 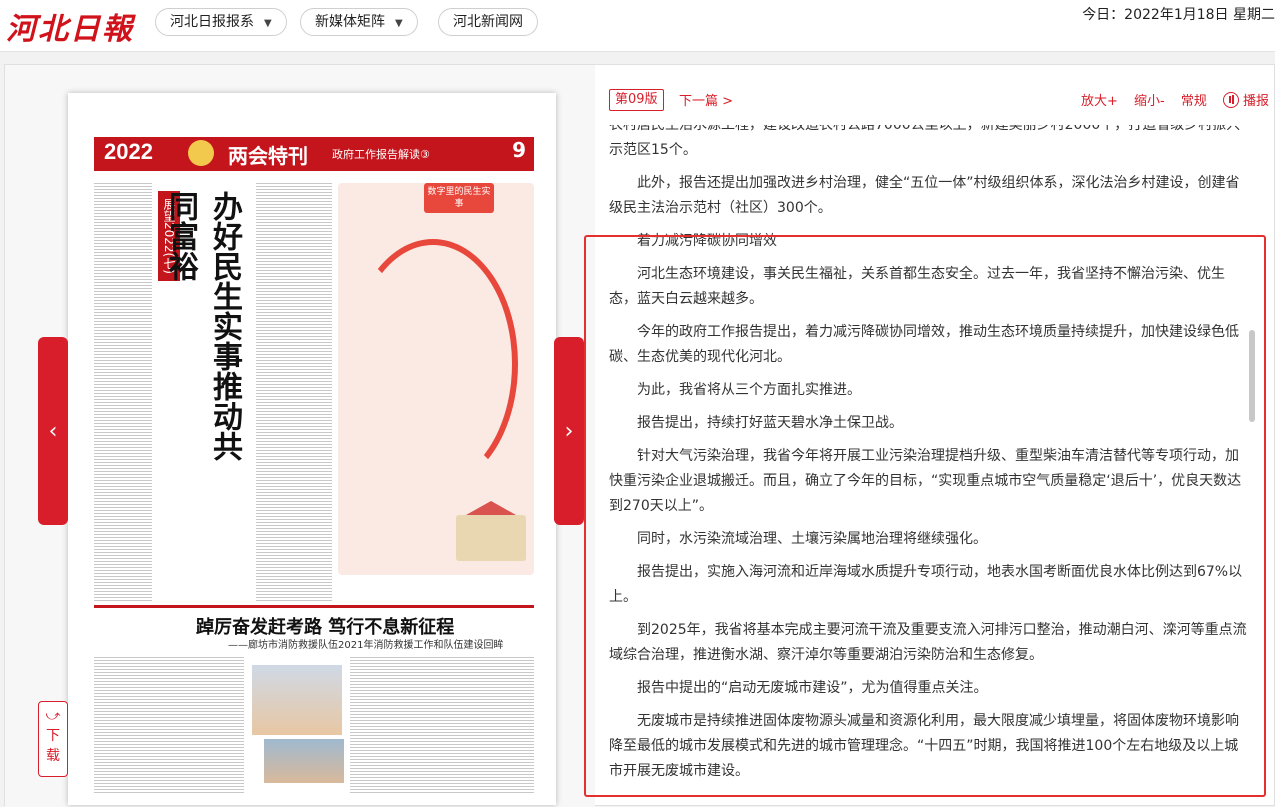 I want to click on prev-page-button: ‹, so click(x=53, y=431).